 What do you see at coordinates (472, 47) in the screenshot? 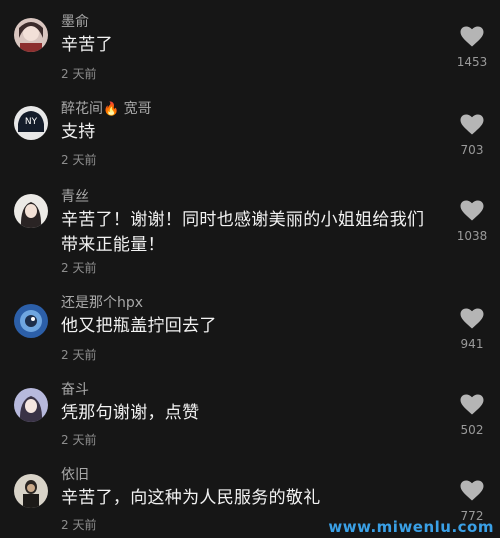
I see `like-button: 1453` at bounding box center [472, 47].